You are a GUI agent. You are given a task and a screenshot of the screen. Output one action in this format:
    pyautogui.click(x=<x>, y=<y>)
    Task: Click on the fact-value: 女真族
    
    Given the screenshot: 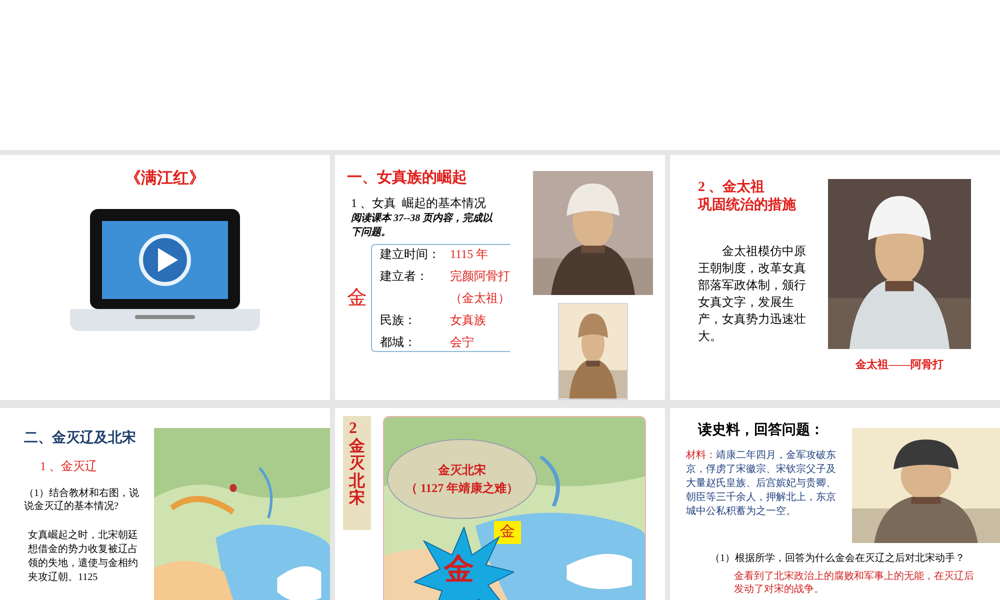 What is the action you would take?
    pyautogui.click(x=468, y=320)
    